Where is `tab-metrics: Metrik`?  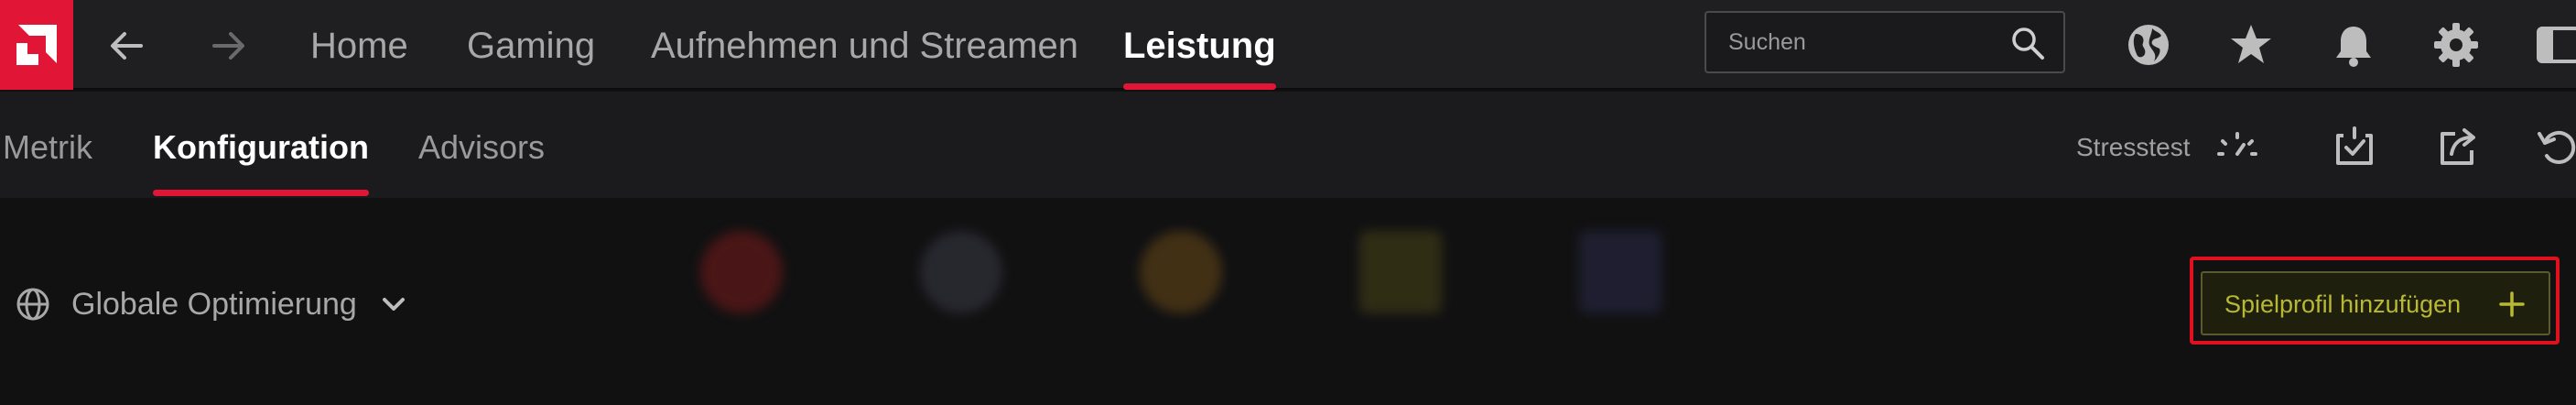
tab-metrics: Metrik is located at coordinates (48, 145).